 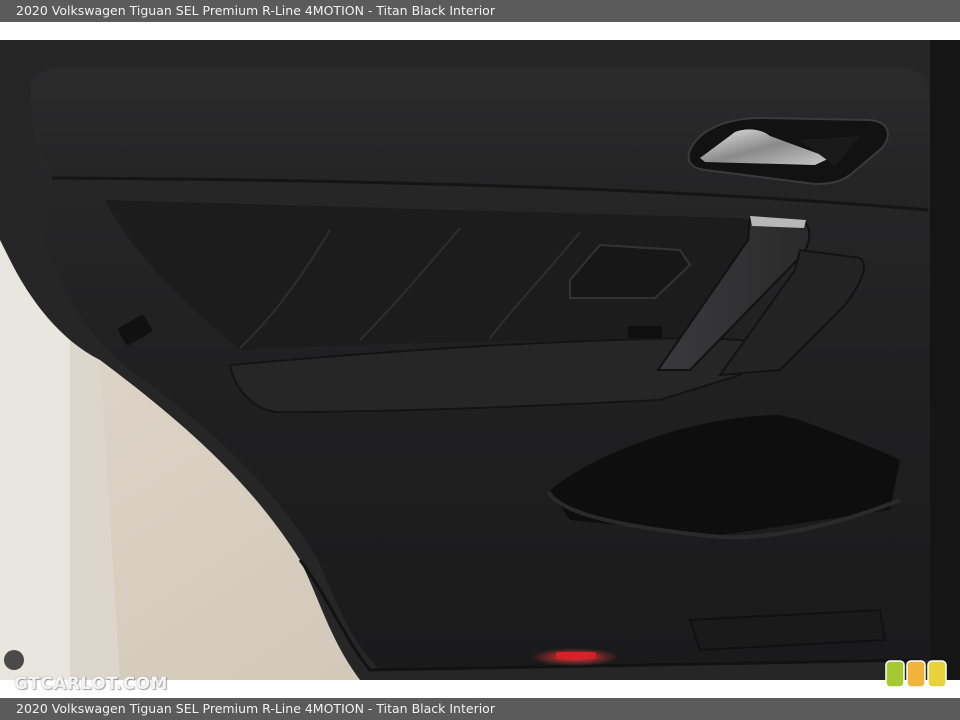 What do you see at coordinates (916, 674) in the screenshot?
I see `badge-icon` at bounding box center [916, 674].